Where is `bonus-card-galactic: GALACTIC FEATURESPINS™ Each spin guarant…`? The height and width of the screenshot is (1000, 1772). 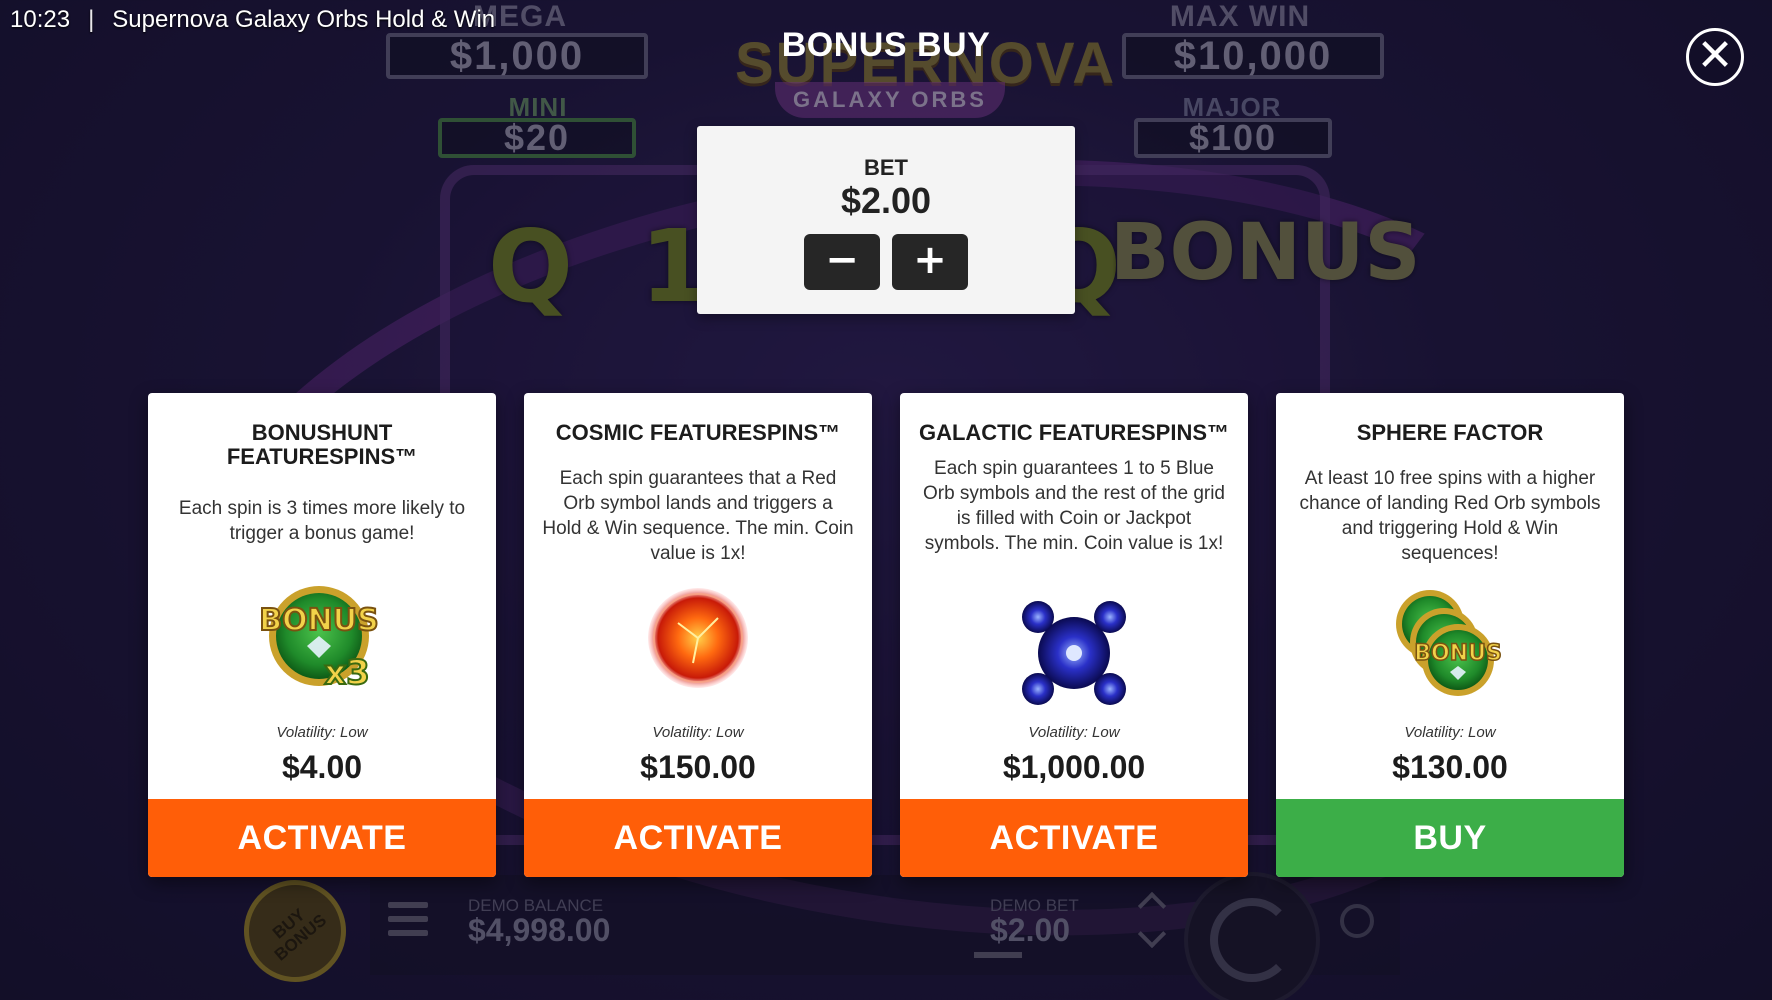
bonus-card-galactic: GALACTIC FEATURESPINS™ Each spin guarant… is located at coordinates (1074, 635).